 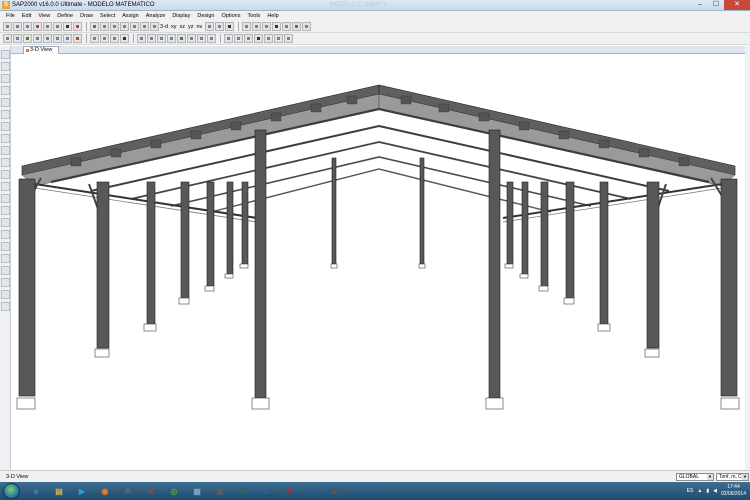 What do you see at coordinates (174, 27) in the screenshot?
I see `view-xy-button: xy` at bounding box center [174, 27].